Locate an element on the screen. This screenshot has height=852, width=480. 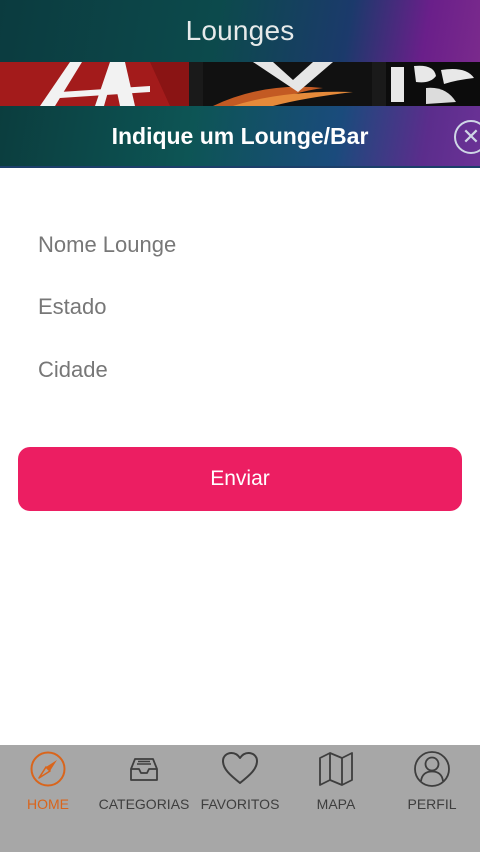
tab-perfil: PERFIL is located at coordinates (432, 798).